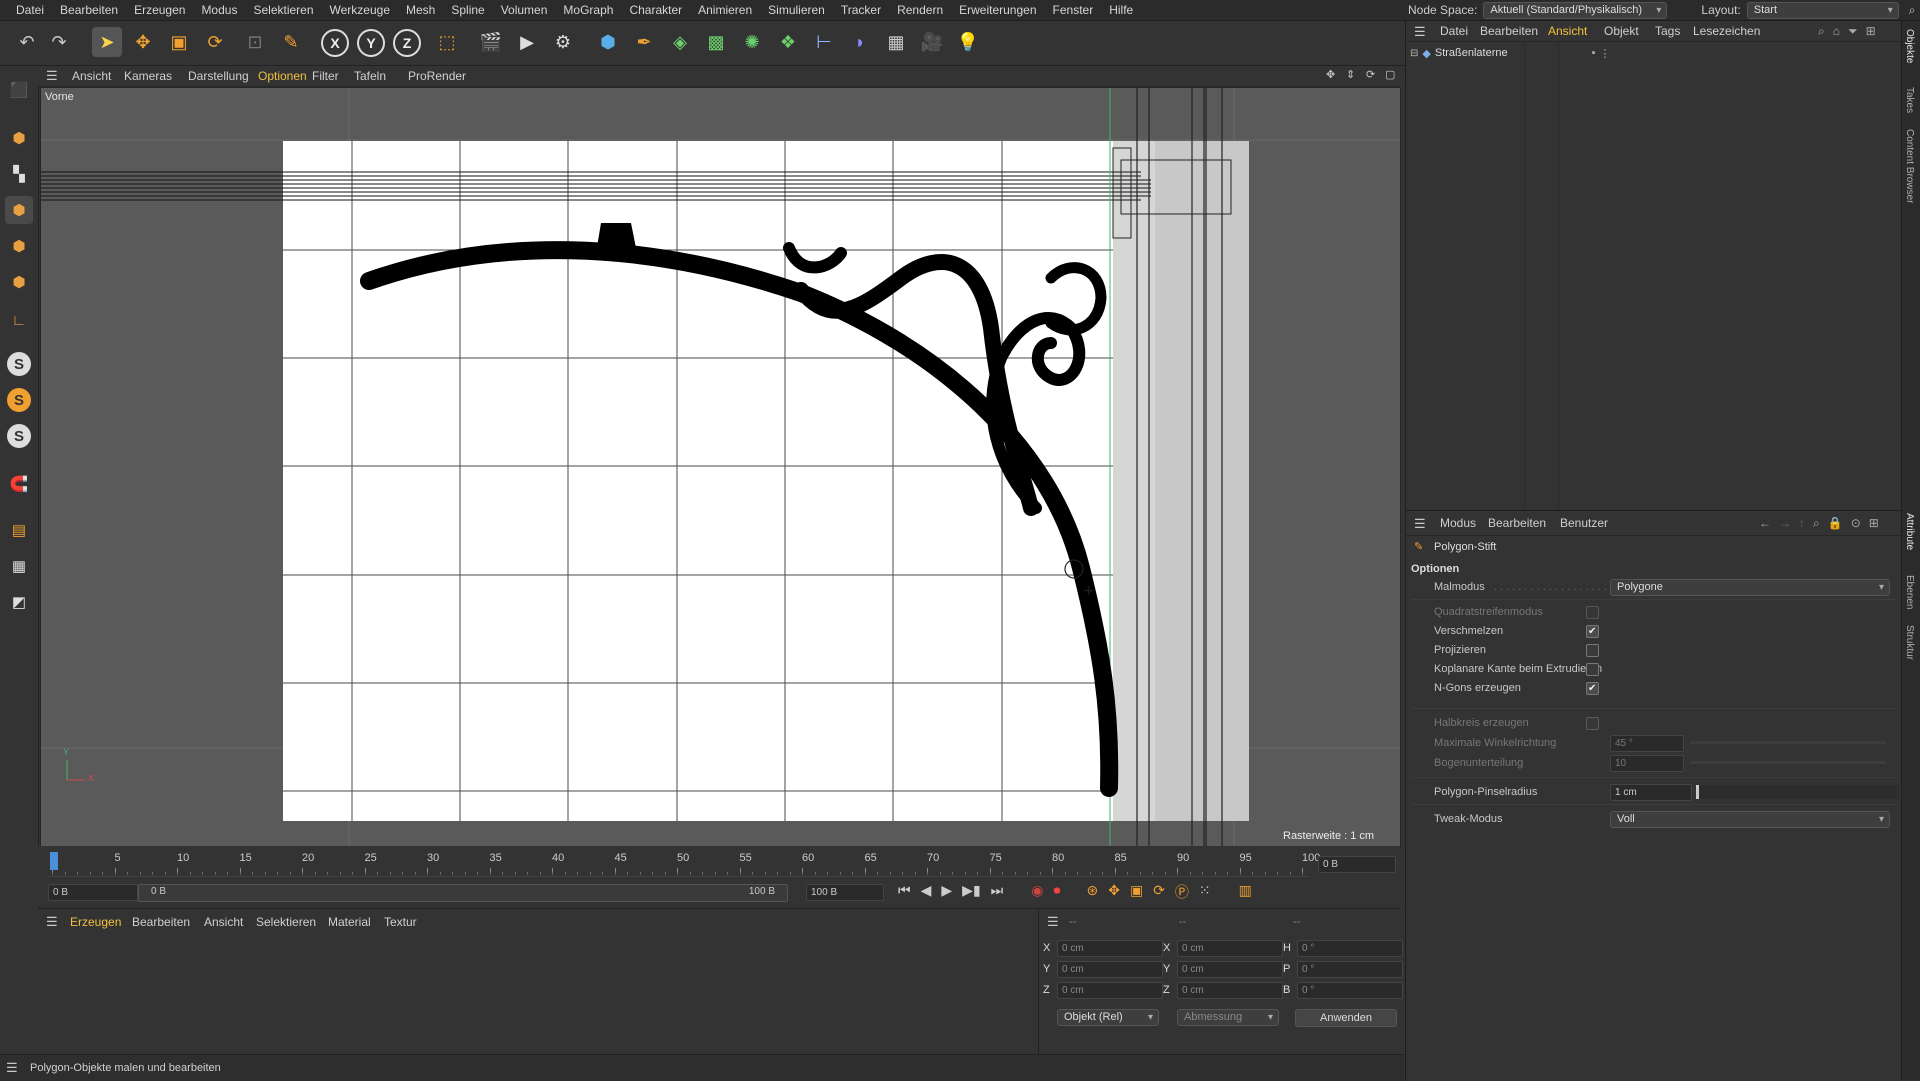 The width and height of the screenshot is (1920, 1081). What do you see at coordinates (1346, 1018) in the screenshot?
I see `apply-button: Anwenden` at bounding box center [1346, 1018].